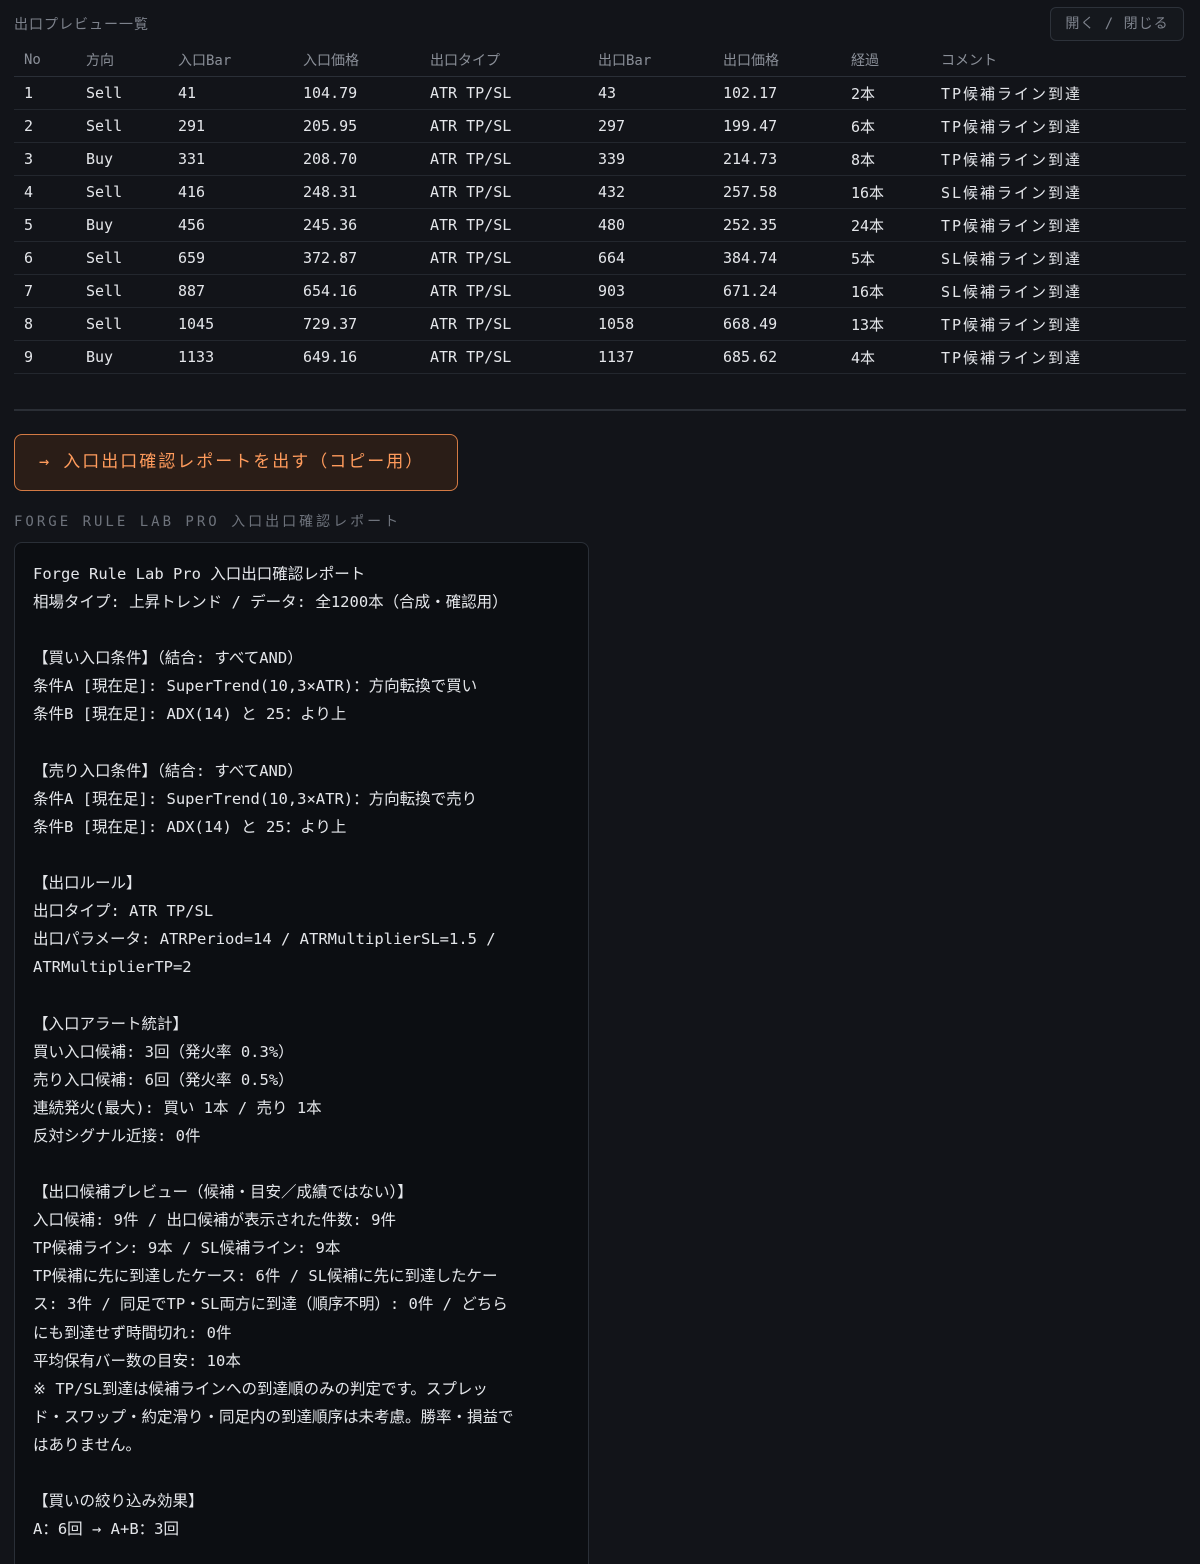  What do you see at coordinates (356, 258) in the screenshot?
I see `cell-entry-price: 372.87` at bounding box center [356, 258].